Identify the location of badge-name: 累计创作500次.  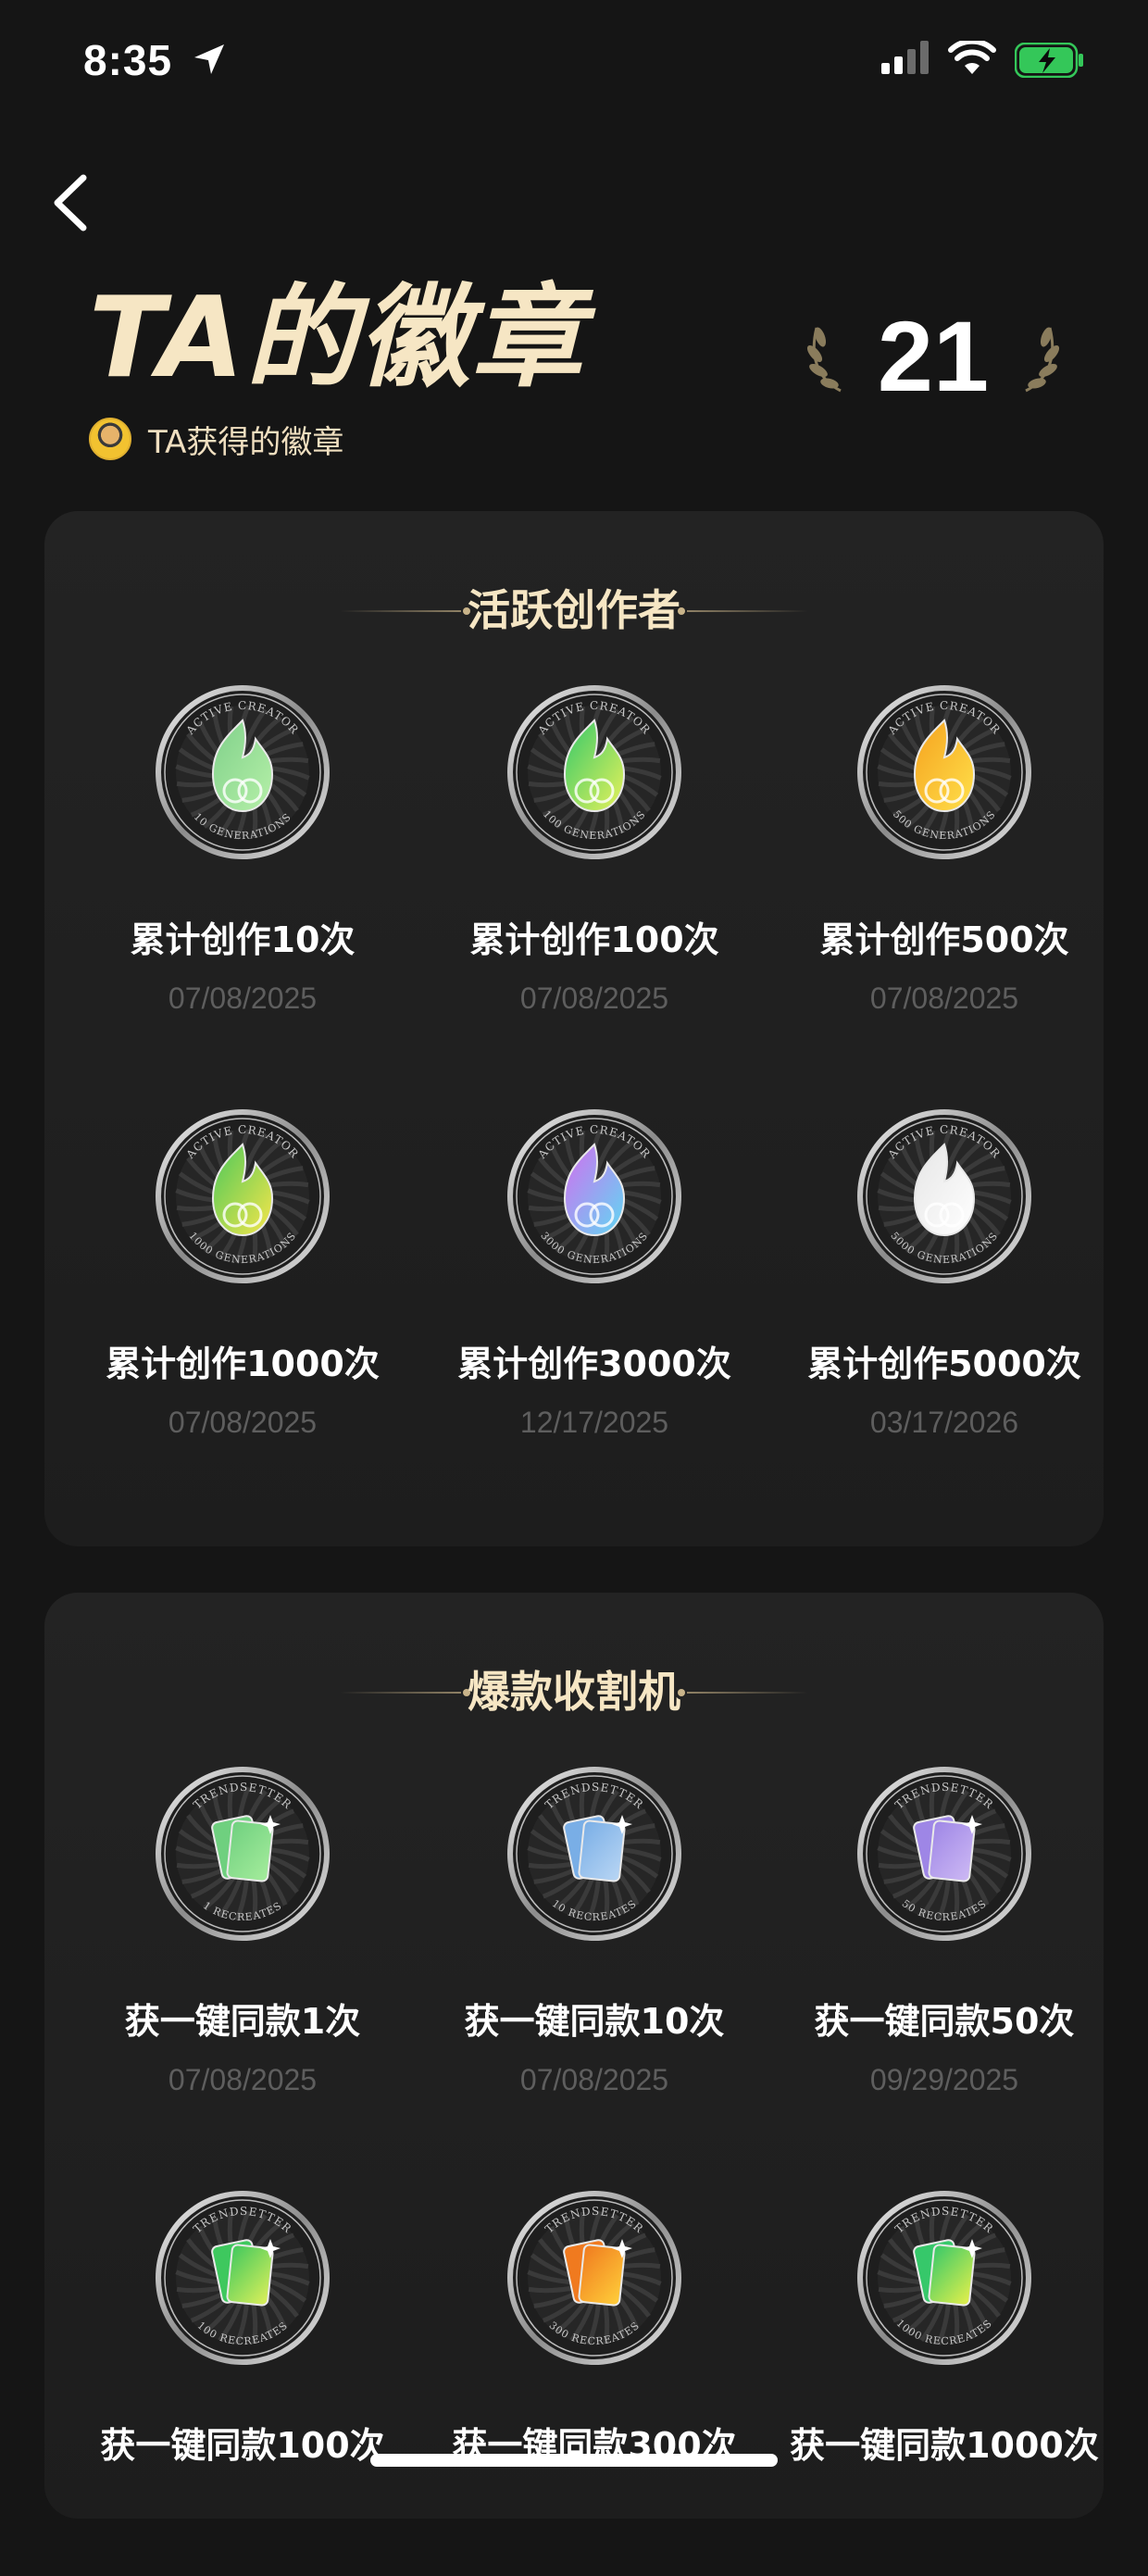
(944, 939).